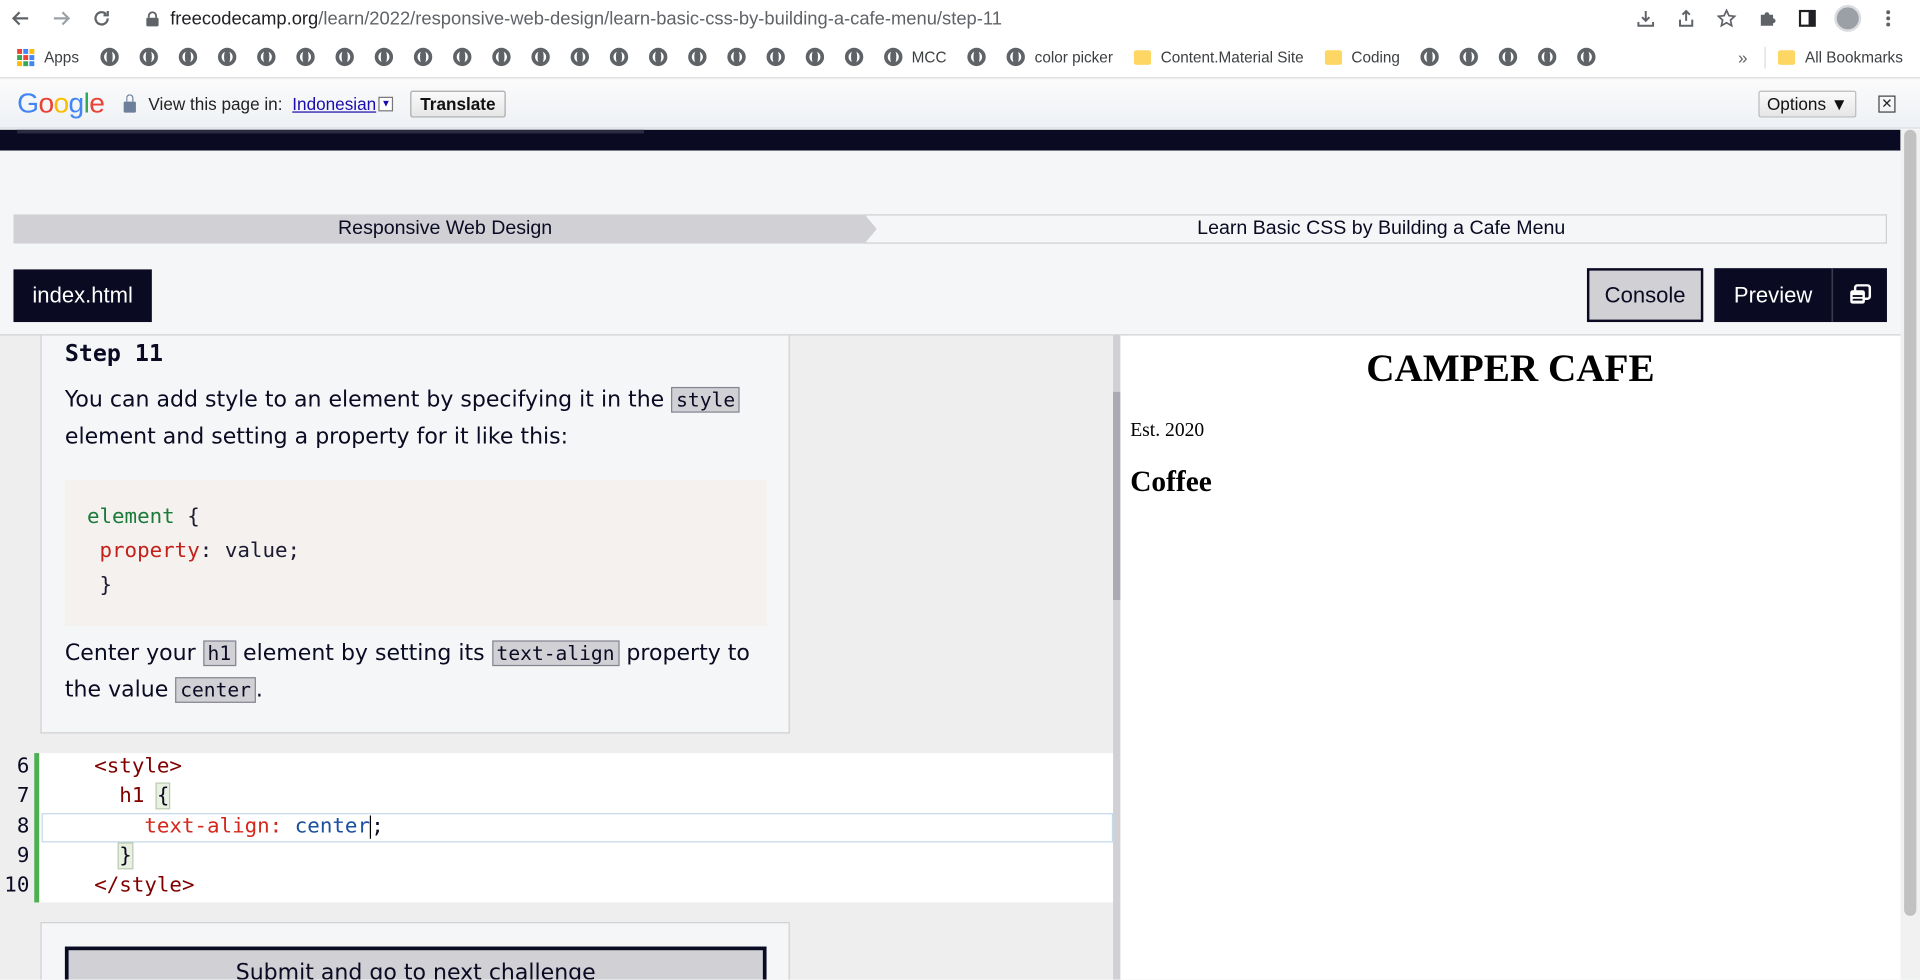  Describe the element at coordinates (215, 103) in the screenshot. I see `translate-prompt: View this page in:` at that location.